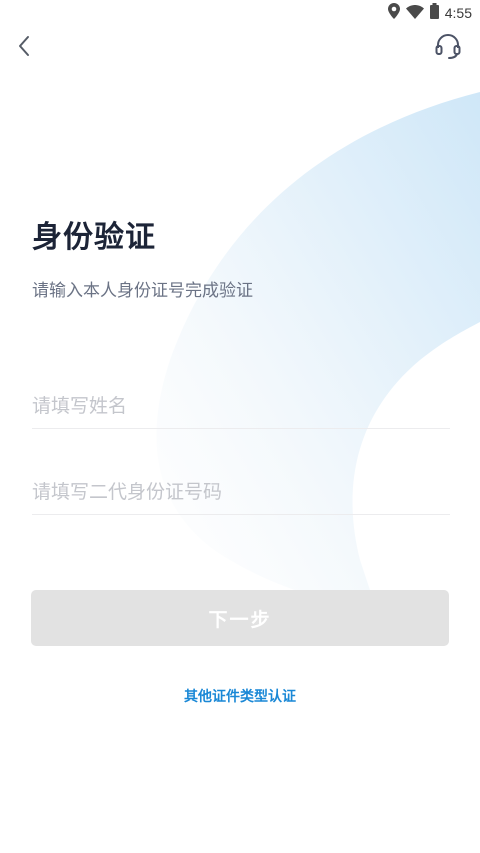 The height and width of the screenshot is (853, 480). I want to click on status-time: 4:55, so click(458, 13).